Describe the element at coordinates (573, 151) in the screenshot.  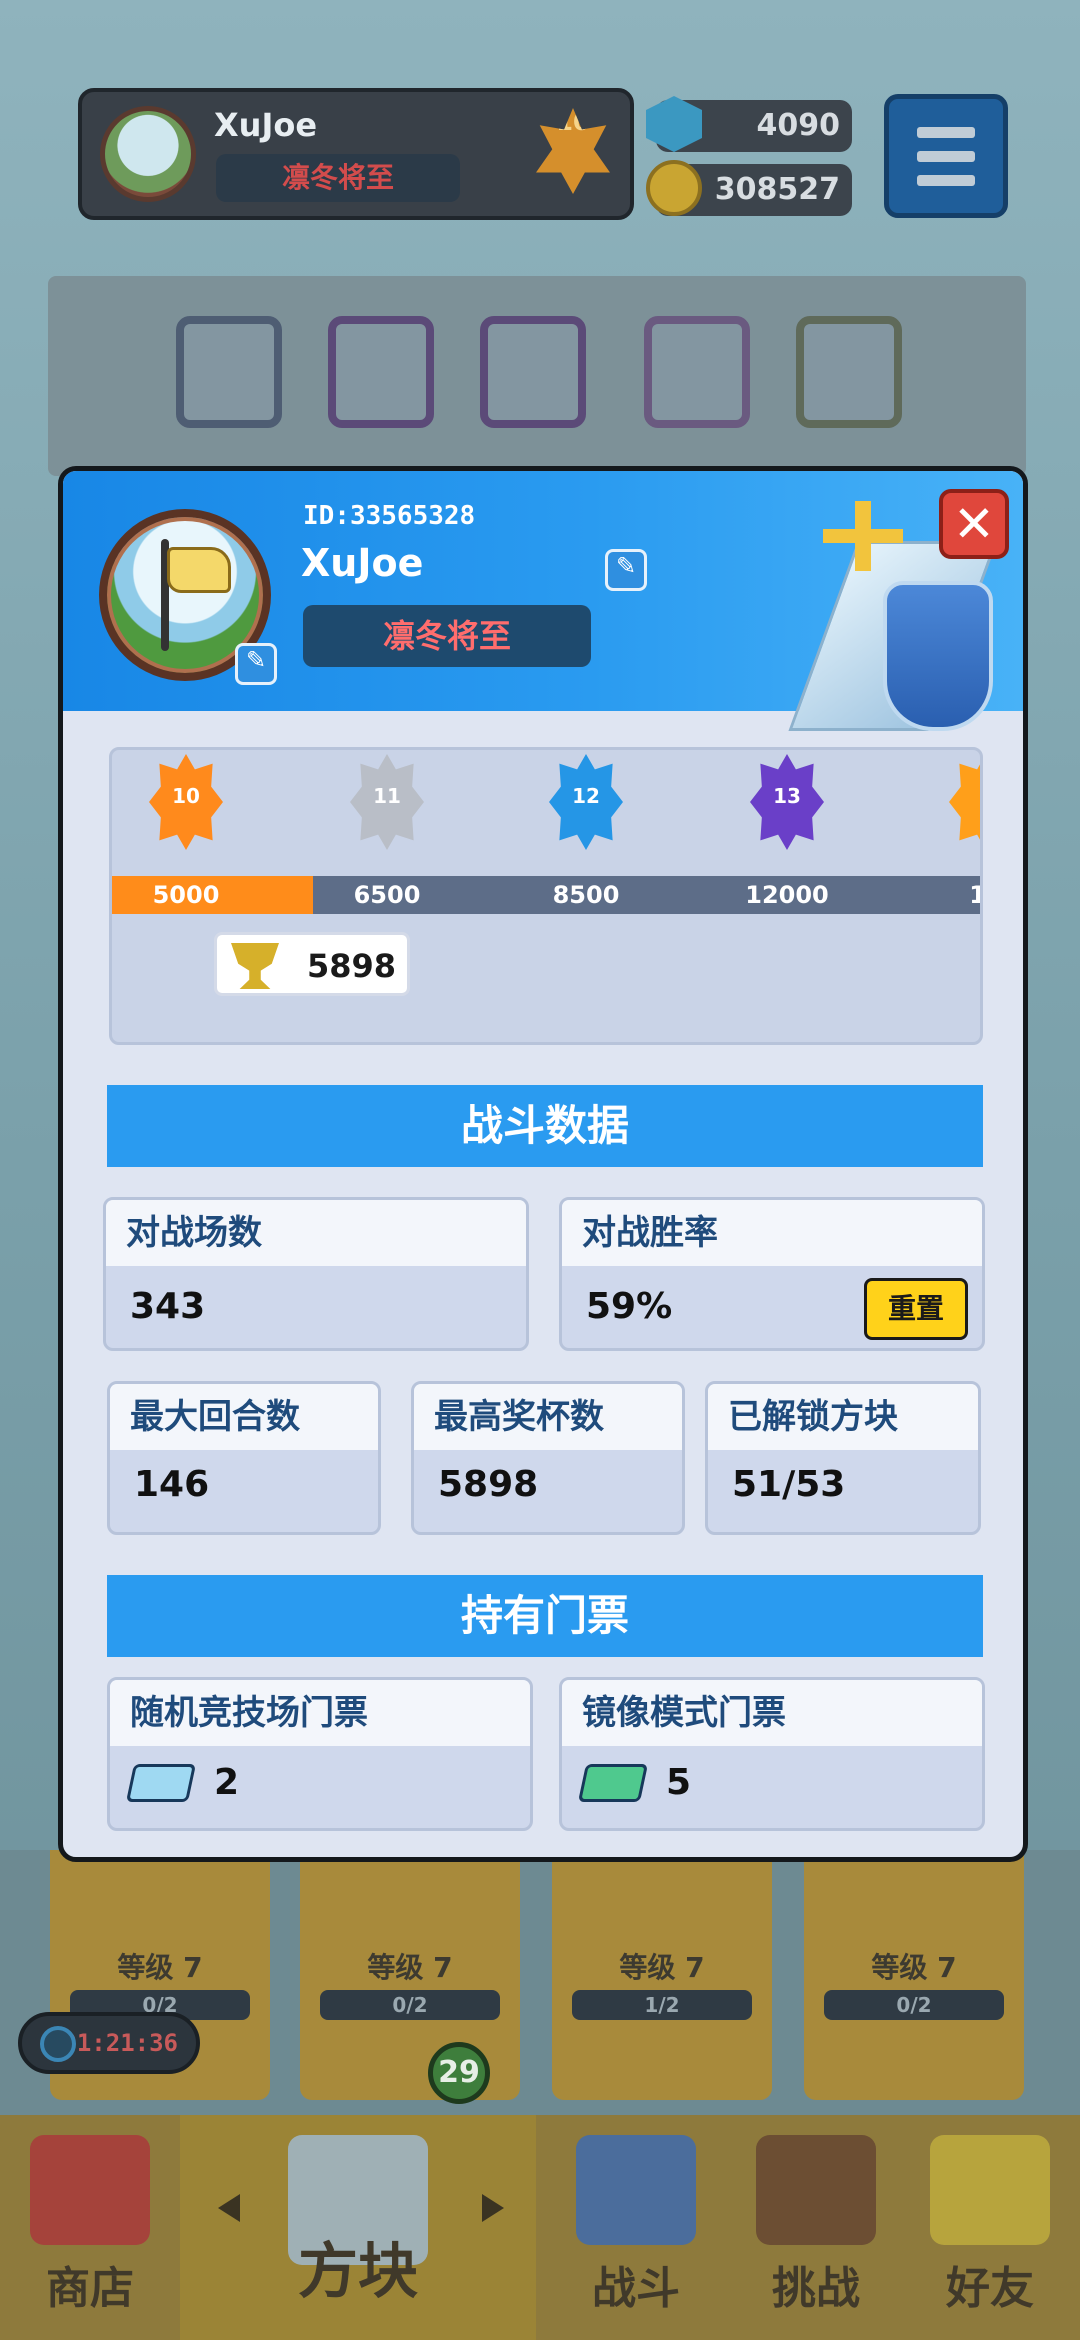
I see `rank-badge-icon: 10` at that location.